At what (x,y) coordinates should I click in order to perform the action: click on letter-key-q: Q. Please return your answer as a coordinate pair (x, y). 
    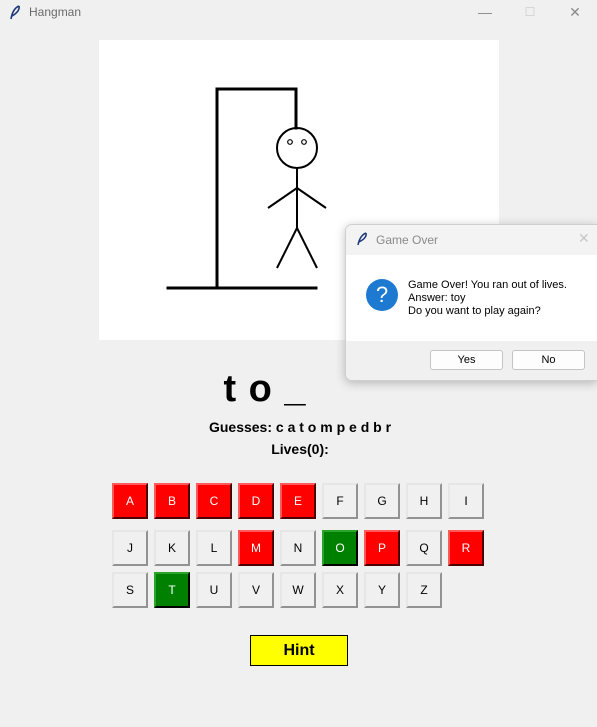
    Looking at the image, I should click on (424, 548).